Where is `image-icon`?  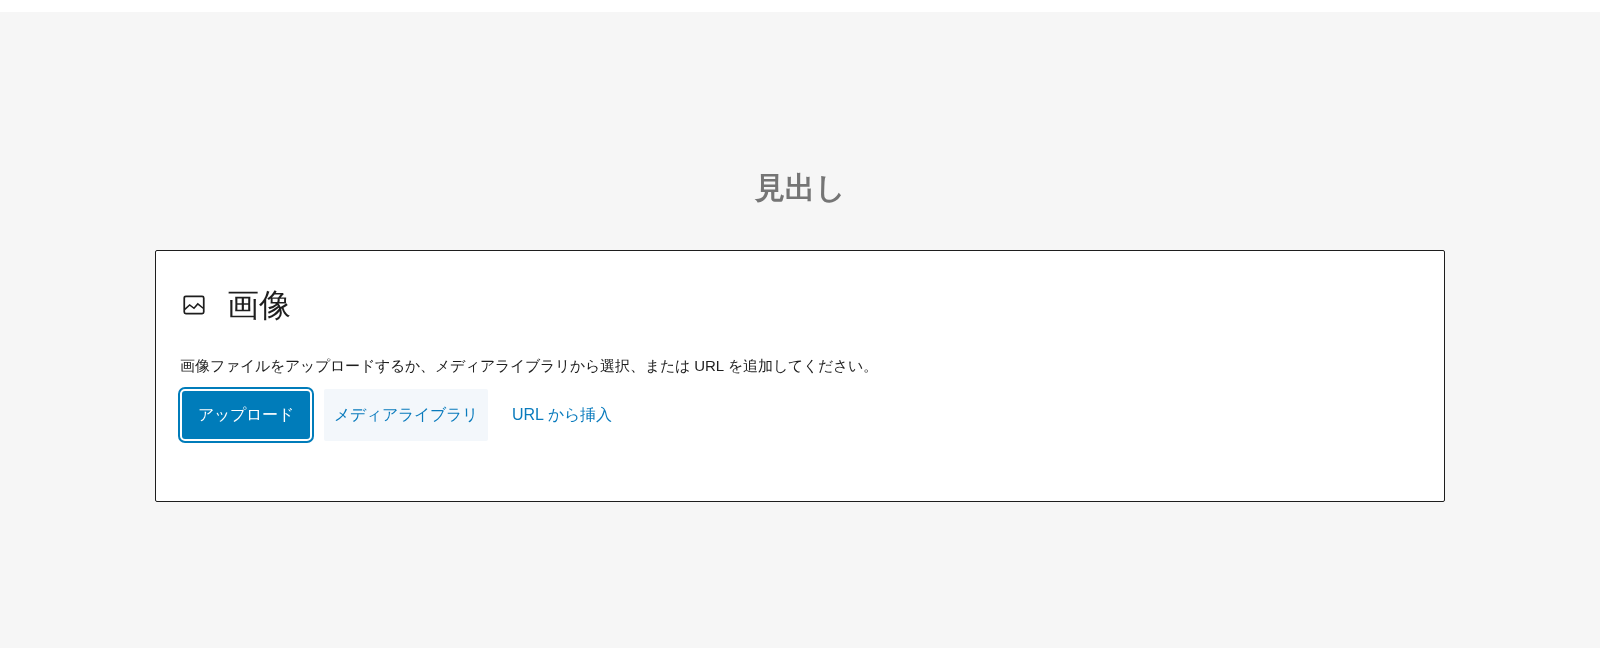
image-icon is located at coordinates (194, 305).